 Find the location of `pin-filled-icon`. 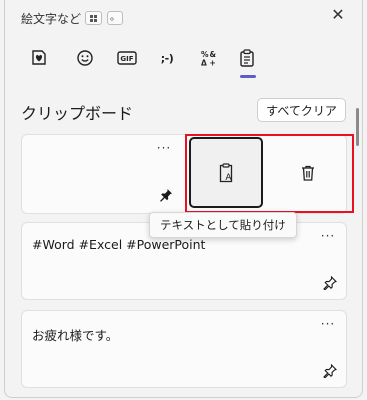

pin-filled-icon is located at coordinates (166, 194).